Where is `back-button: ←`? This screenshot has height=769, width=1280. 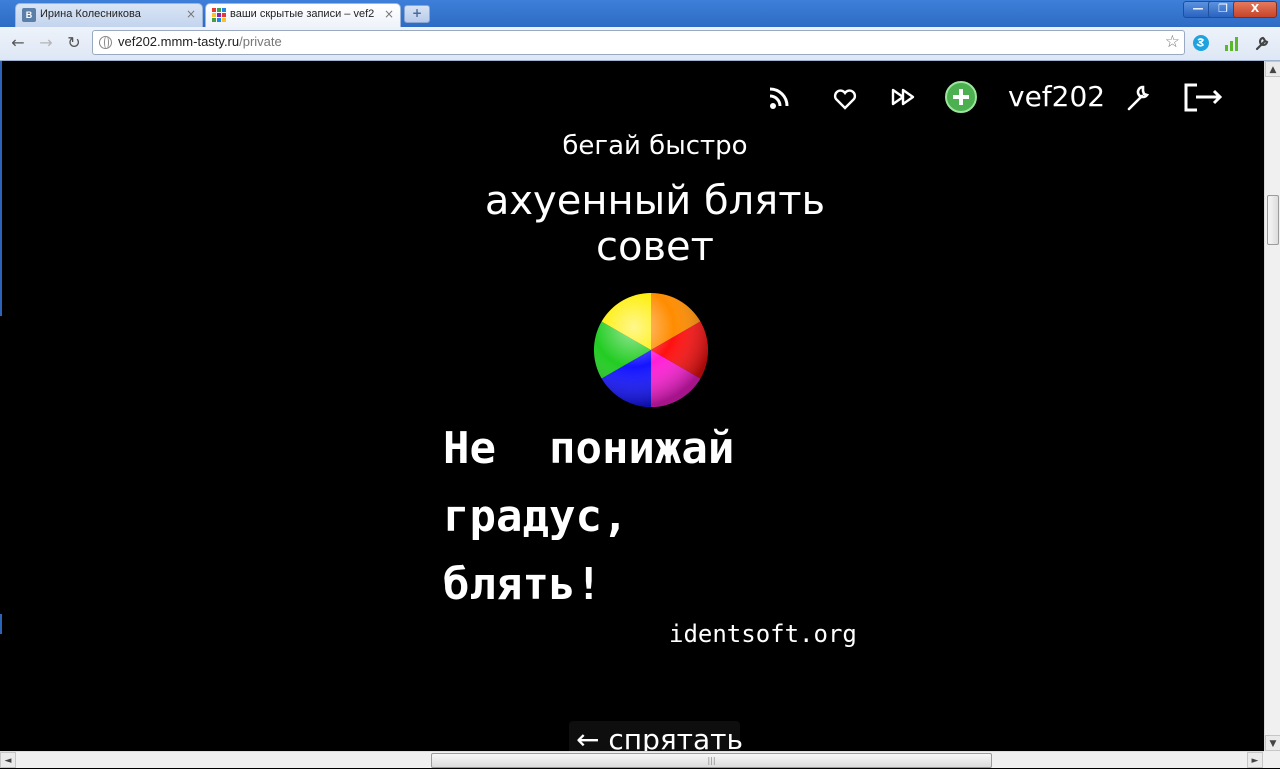
back-button: ← is located at coordinates (18, 43).